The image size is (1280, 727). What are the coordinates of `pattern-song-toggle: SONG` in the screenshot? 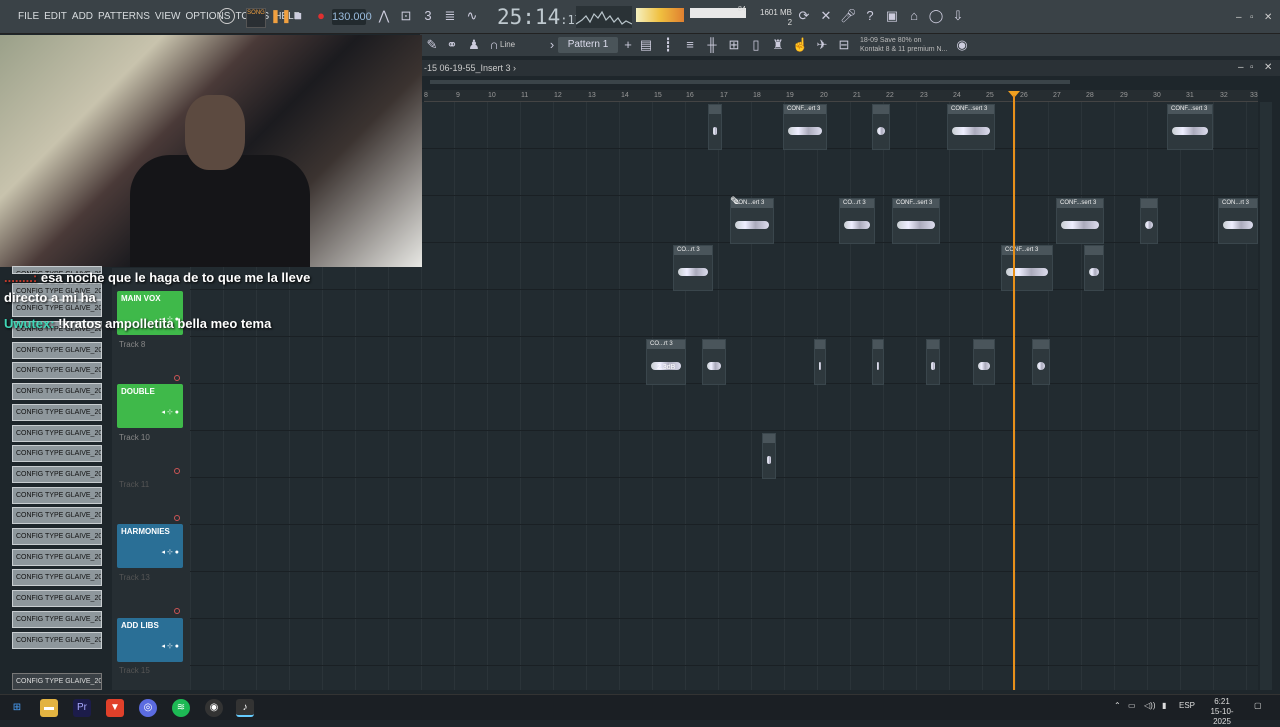 It's located at (256, 18).